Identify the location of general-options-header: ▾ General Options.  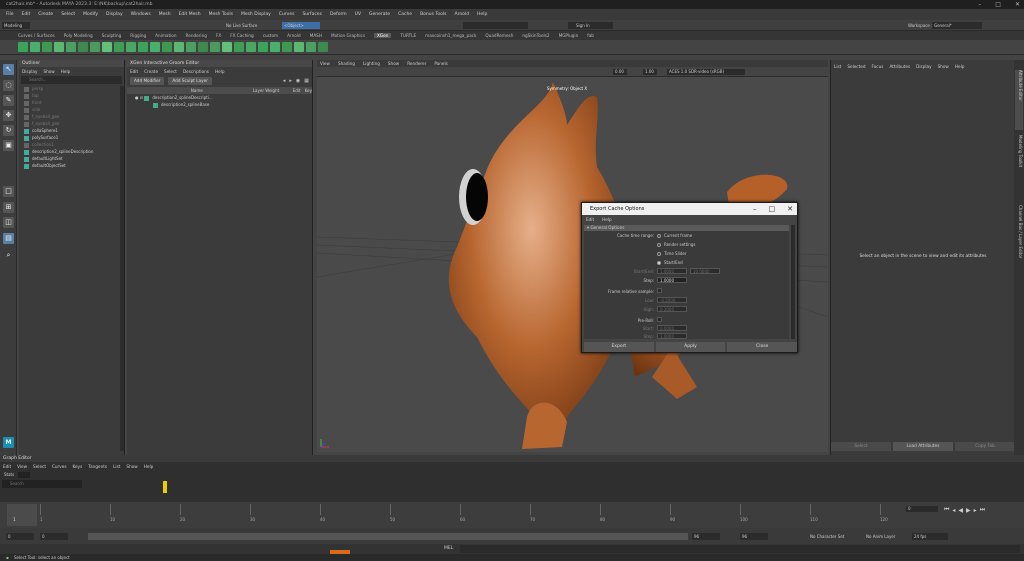
(686, 228).